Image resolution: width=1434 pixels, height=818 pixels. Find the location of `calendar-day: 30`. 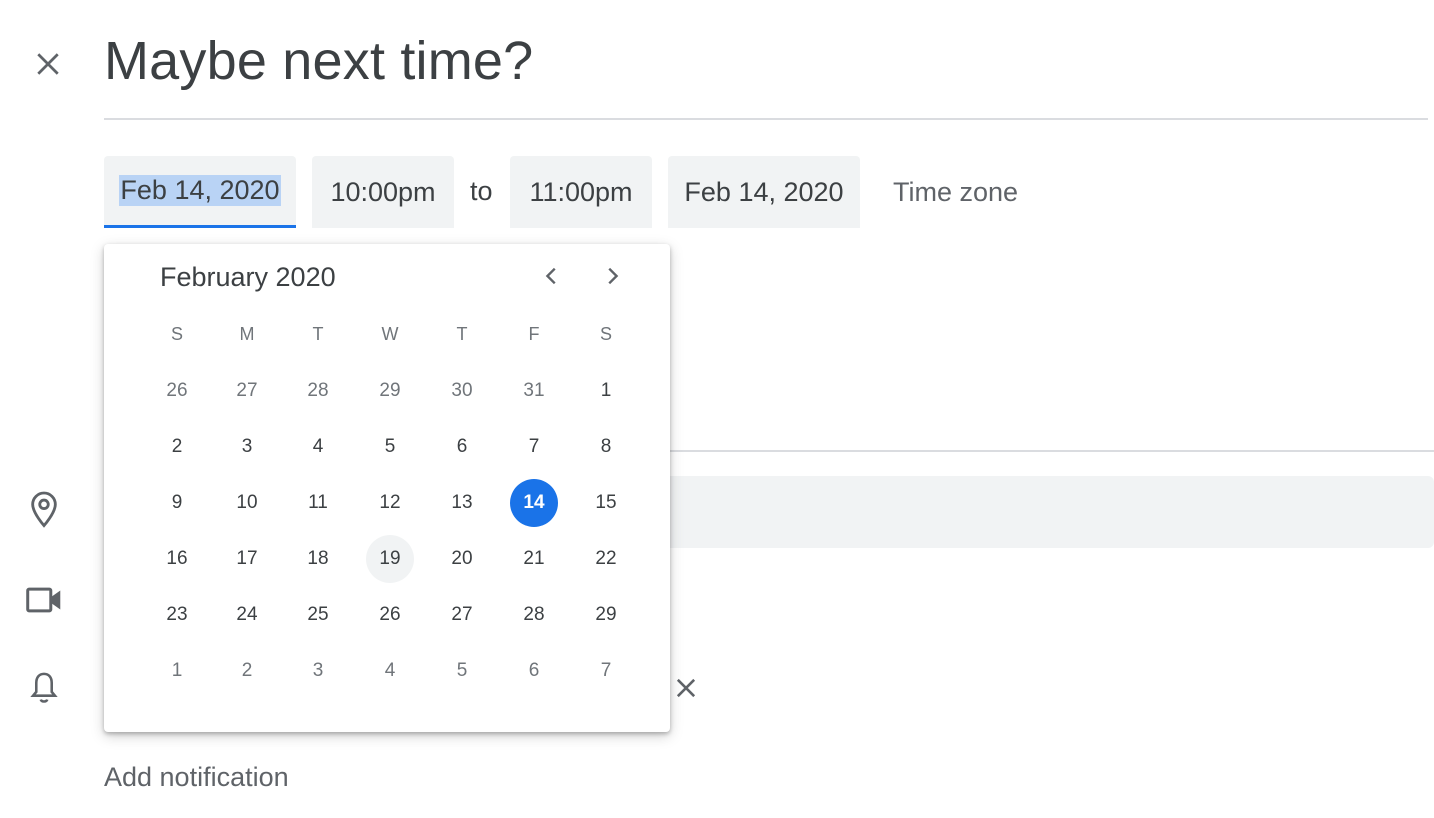

calendar-day: 30 is located at coordinates (462, 391).